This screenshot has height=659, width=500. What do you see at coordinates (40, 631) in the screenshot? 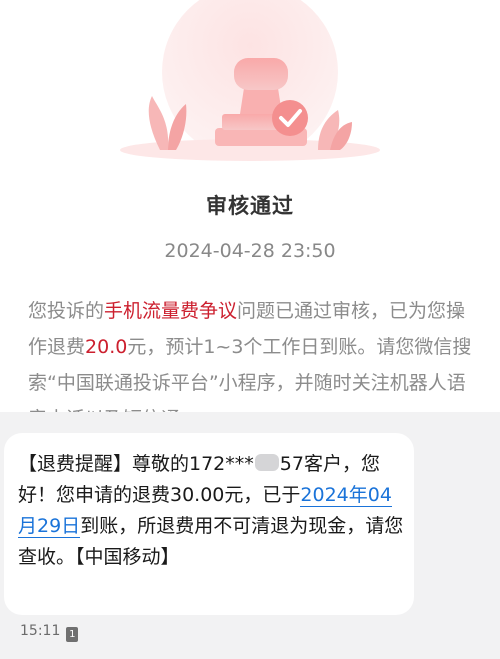
I see `message-time: 15:11` at bounding box center [40, 631].